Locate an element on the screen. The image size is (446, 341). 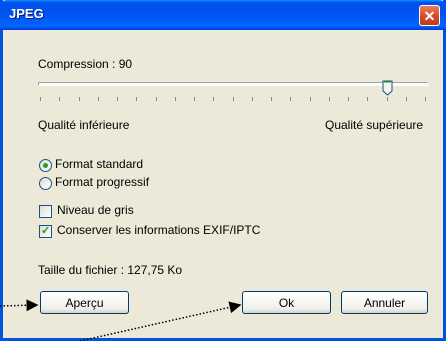
ok-button: Ok is located at coordinates (286, 302).